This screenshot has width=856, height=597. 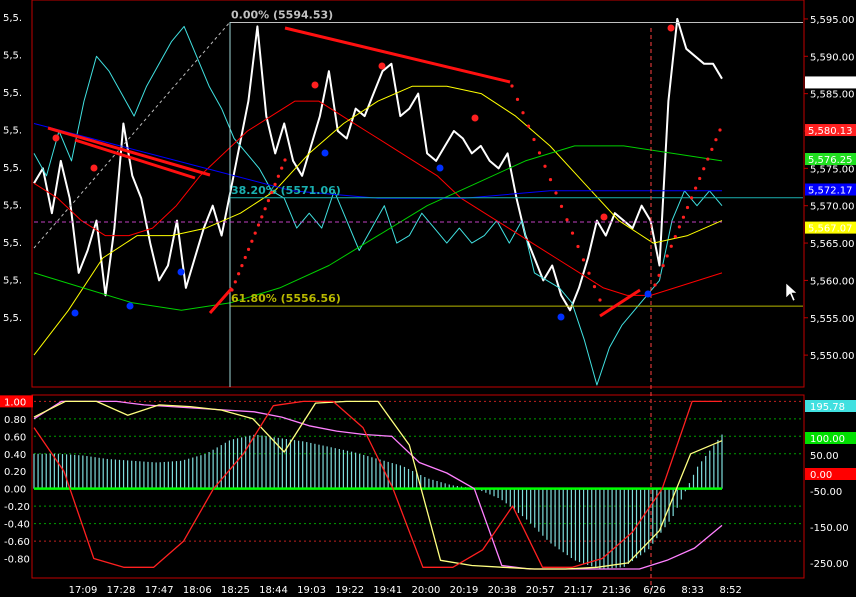 I want to click on y-tick-label: 5,560.00, so click(x=832, y=281).